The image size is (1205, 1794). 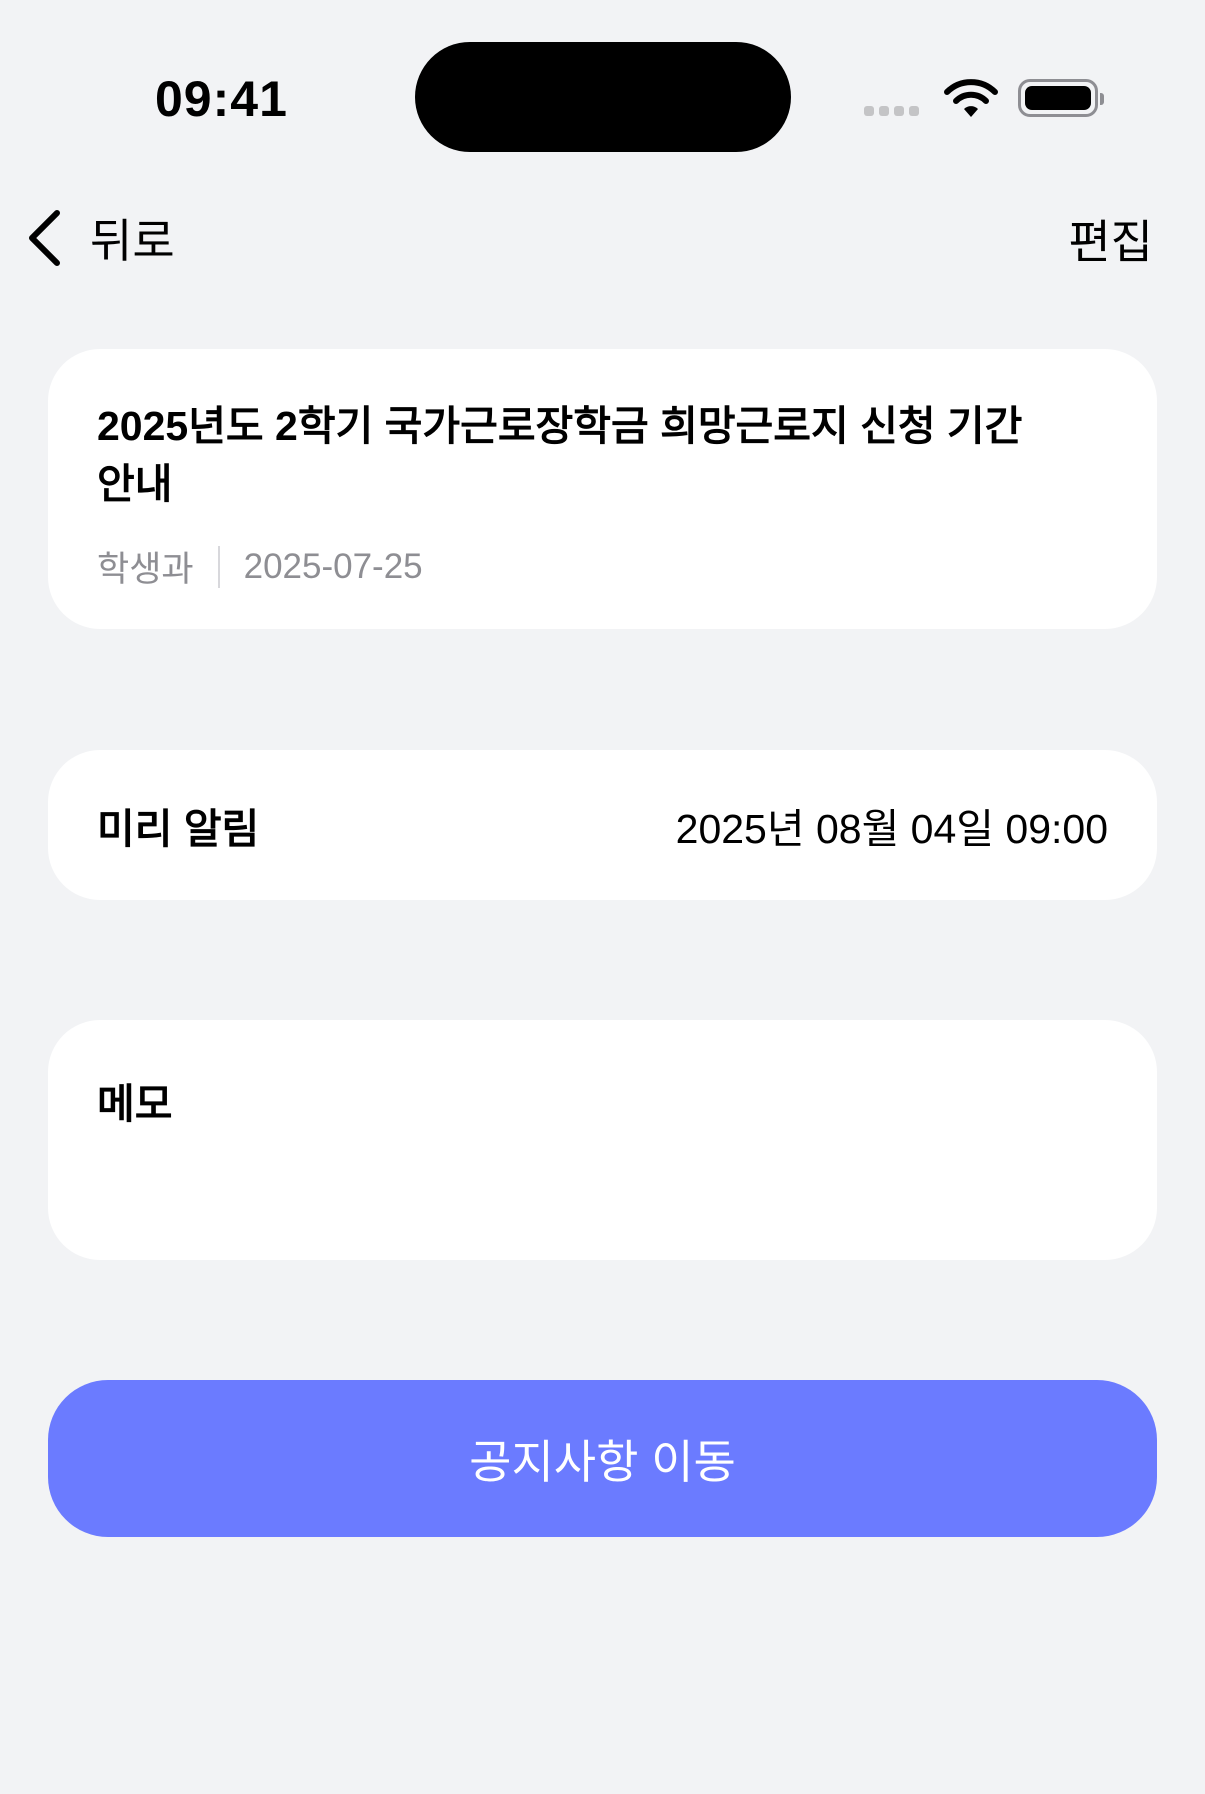 What do you see at coordinates (333, 566) in the screenshot?
I see `notice-date: 2025-07-25` at bounding box center [333, 566].